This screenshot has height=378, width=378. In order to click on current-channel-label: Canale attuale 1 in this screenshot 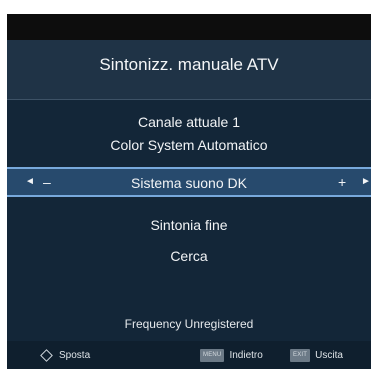, I will do `click(189, 122)`.